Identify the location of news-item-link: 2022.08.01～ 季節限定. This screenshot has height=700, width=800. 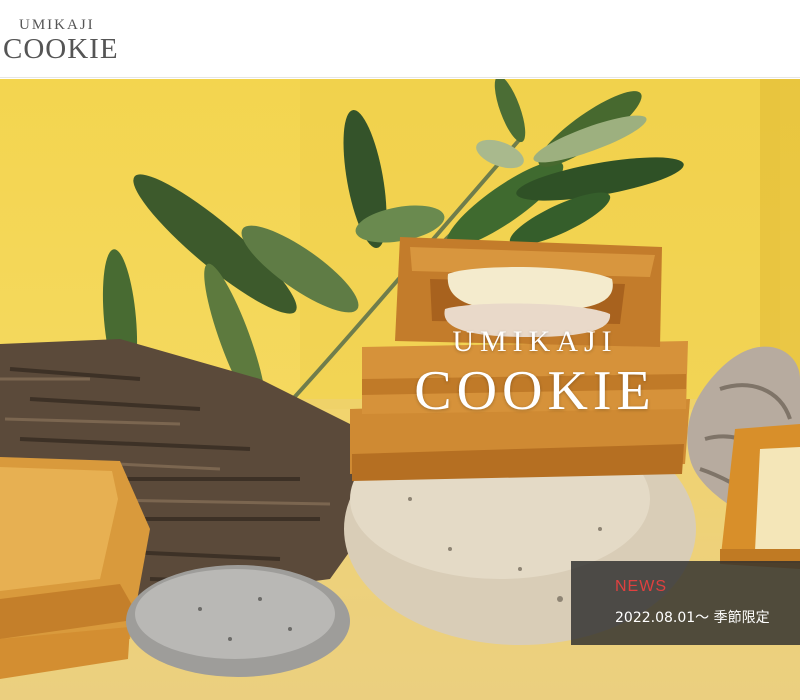
(707, 618).